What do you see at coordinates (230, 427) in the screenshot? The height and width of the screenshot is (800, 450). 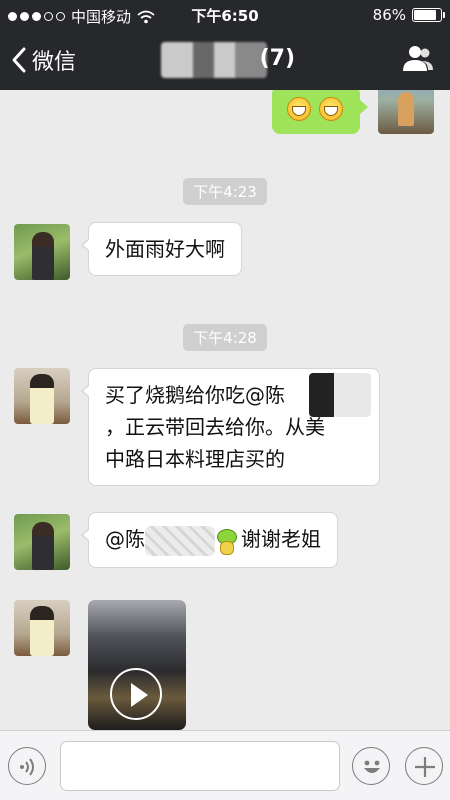 I see `incoming-message: 买了烧鹅给你吃@陈 ，正云带回去给你。从美 中路日本料理店买的` at bounding box center [230, 427].